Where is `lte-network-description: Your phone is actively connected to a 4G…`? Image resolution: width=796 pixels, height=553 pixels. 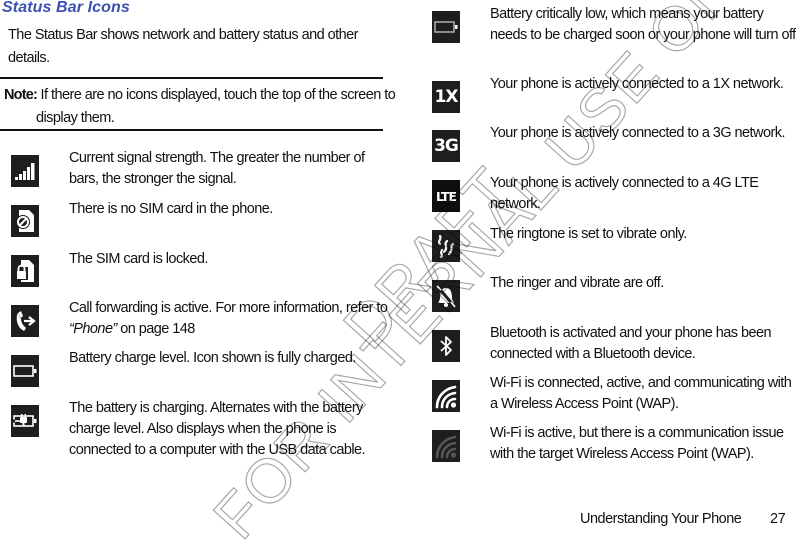 lte-network-description: Your phone is actively connected to a 4G… is located at coordinates (624, 193).